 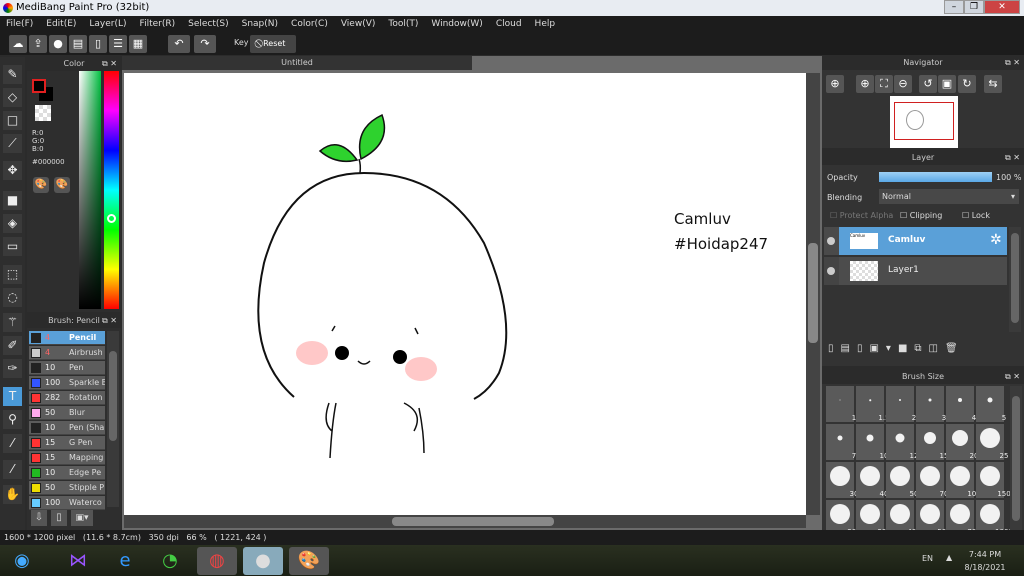 What do you see at coordinates (949, 196) in the screenshot?
I see `blending-select: Normal ▾` at bounding box center [949, 196].